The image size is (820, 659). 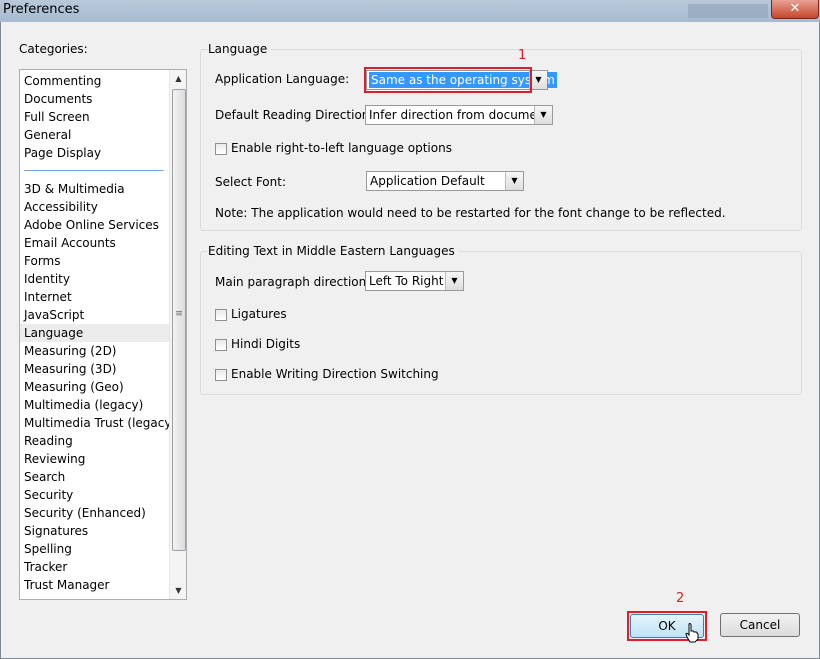 I want to click on category-item: Measuring (3D), so click(x=70, y=369).